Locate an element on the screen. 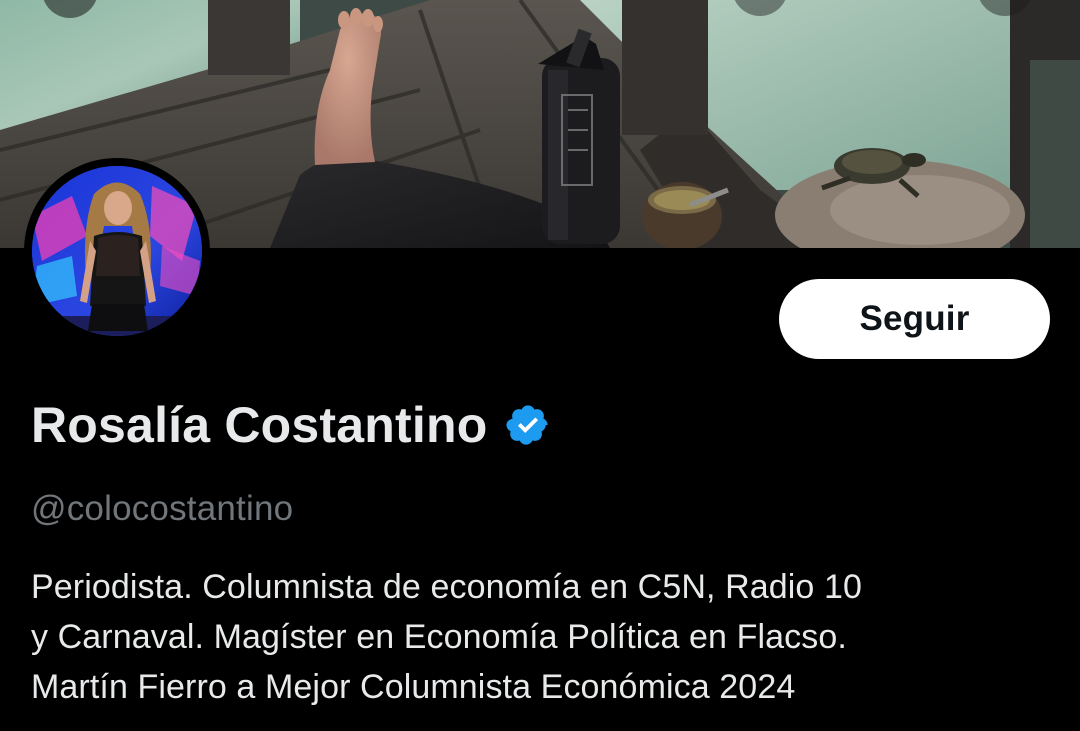 The width and height of the screenshot is (1080, 731). profile-name-row: Rosalía Costantino is located at coordinates (291, 425).